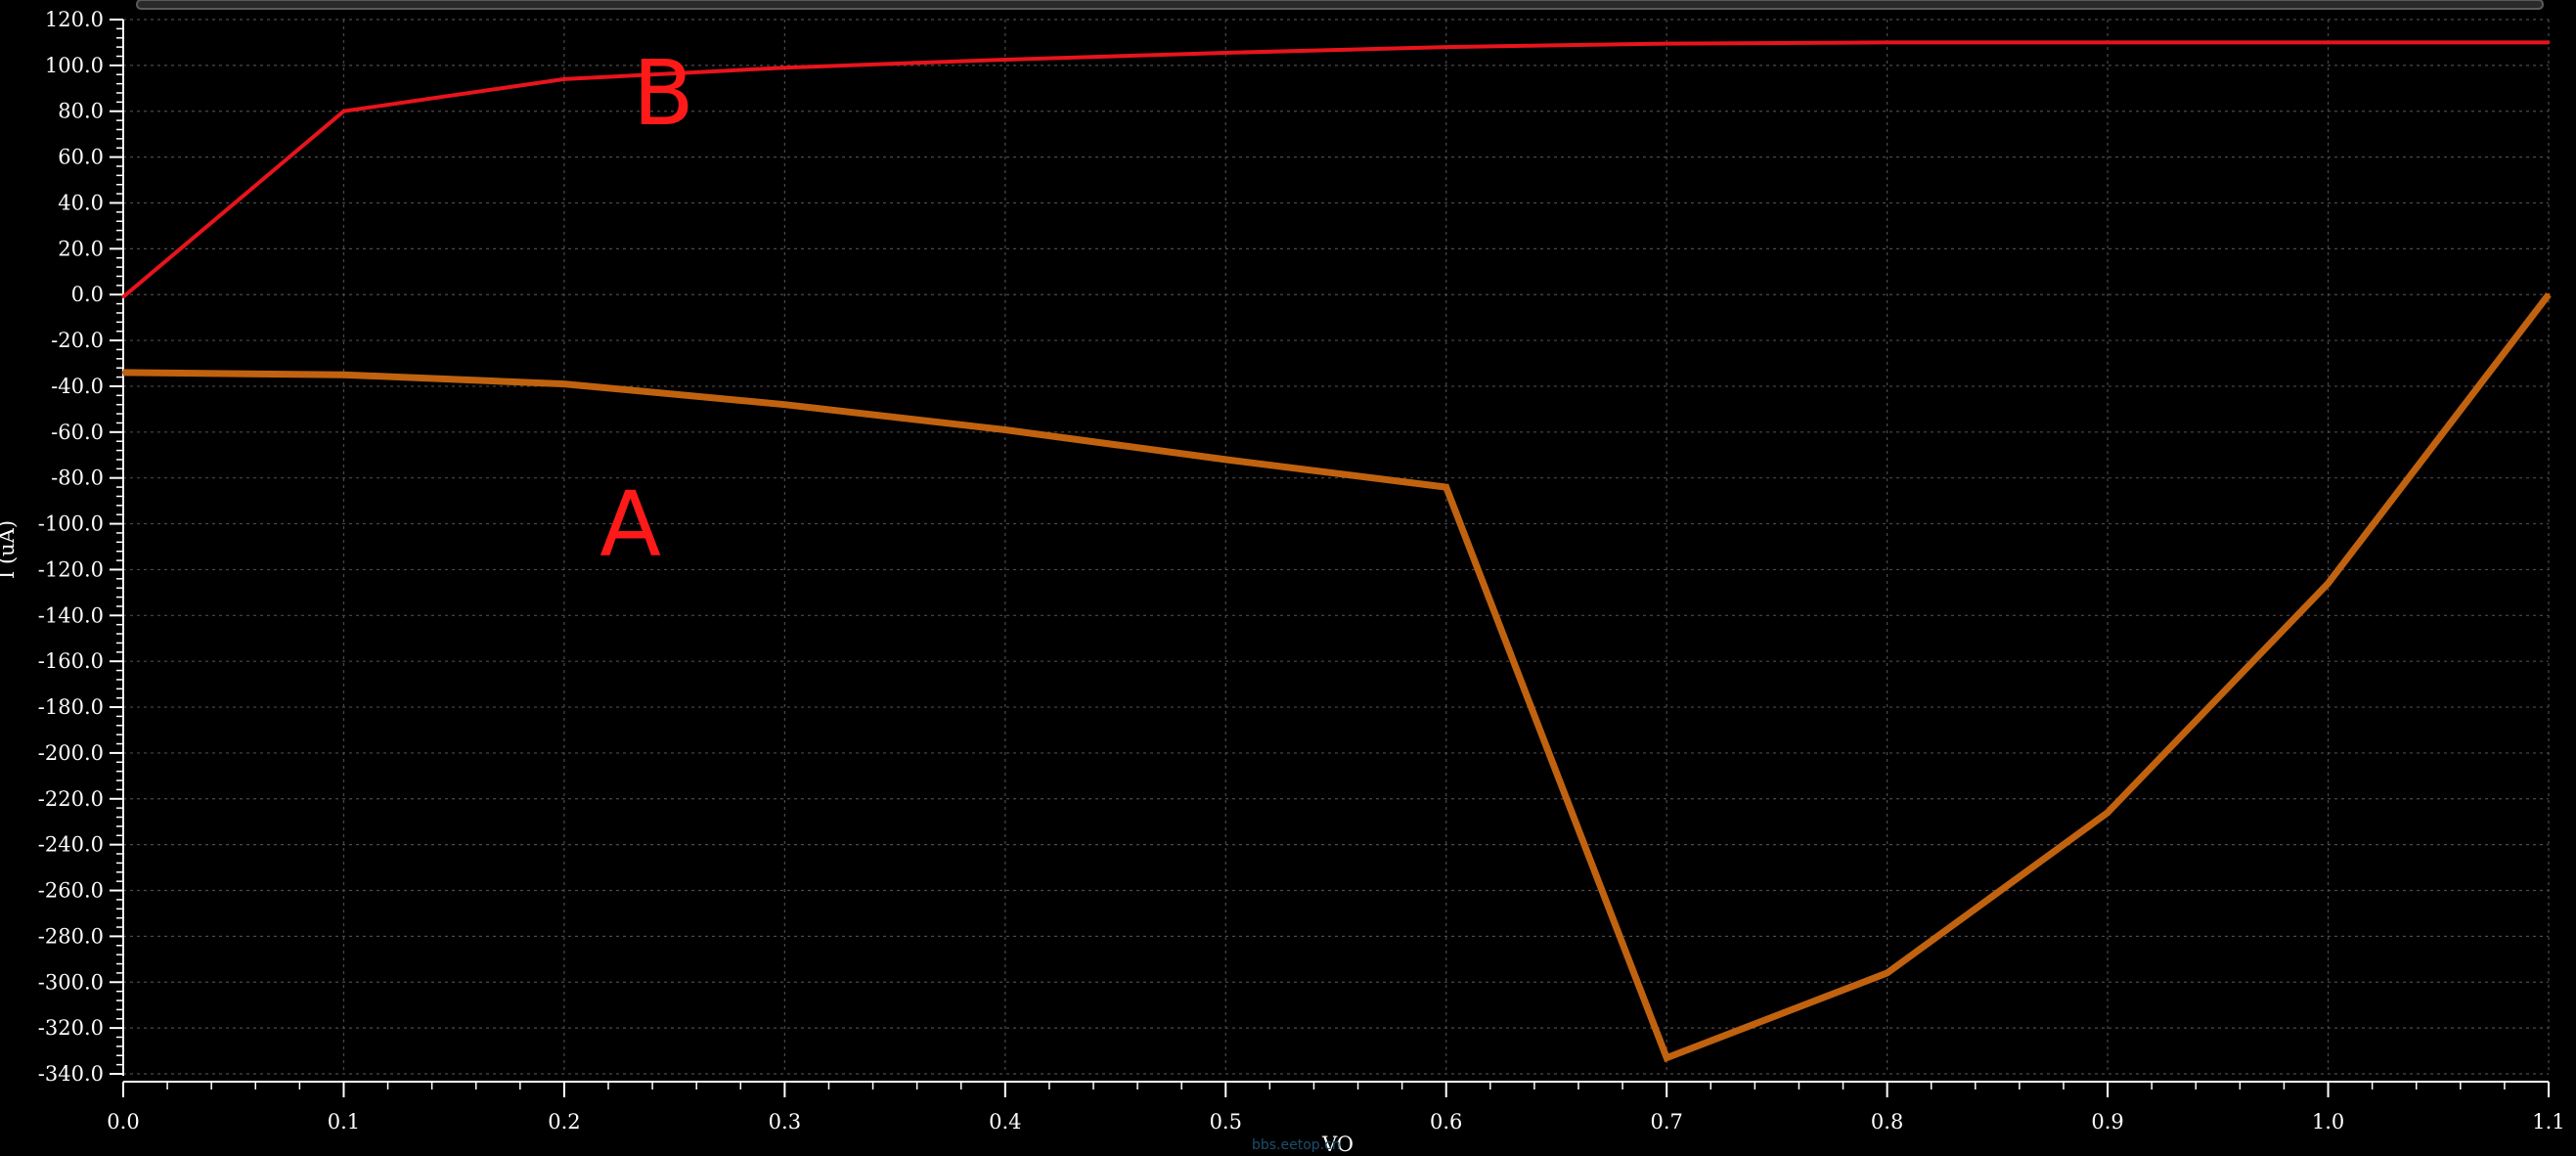  Describe the element at coordinates (81, 202) in the screenshot. I see `y-tick-label: 40.0` at that location.